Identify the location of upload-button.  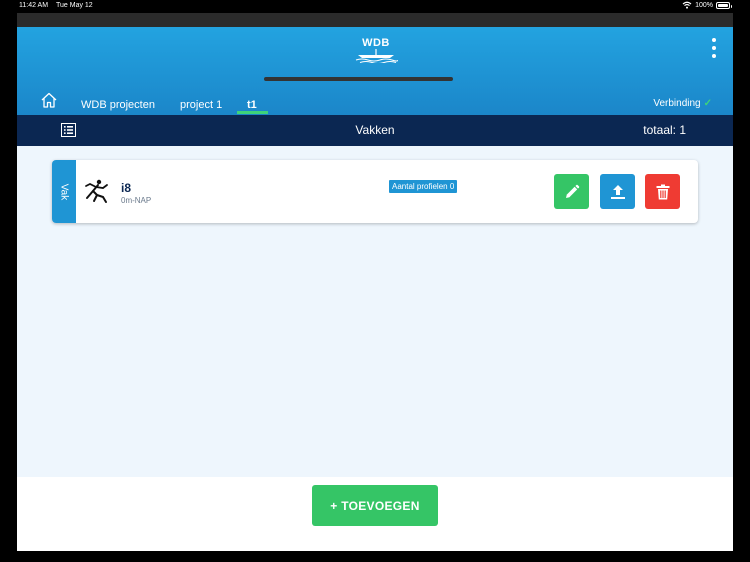
(617, 191).